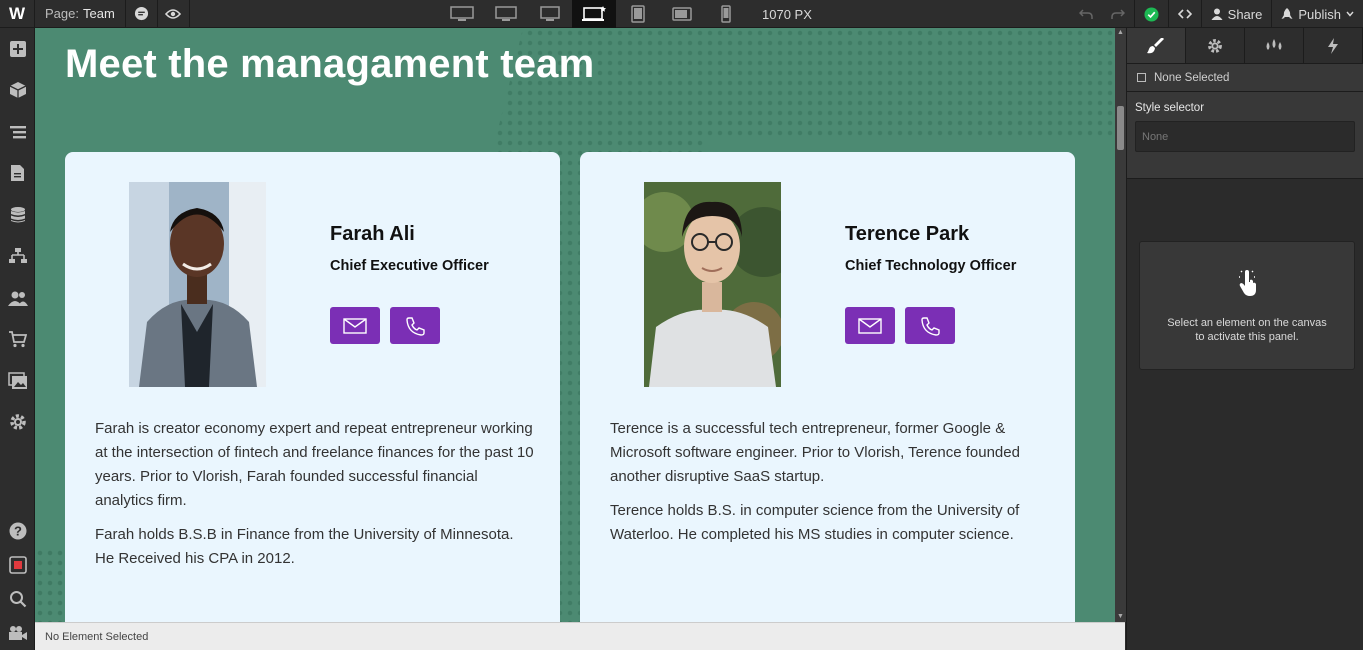 The width and height of the screenshot is (1363, 650). What do you see at coordinates (98, 13) in the screenshot?
I see `page-name: Team` at bounding box center [98, 13].